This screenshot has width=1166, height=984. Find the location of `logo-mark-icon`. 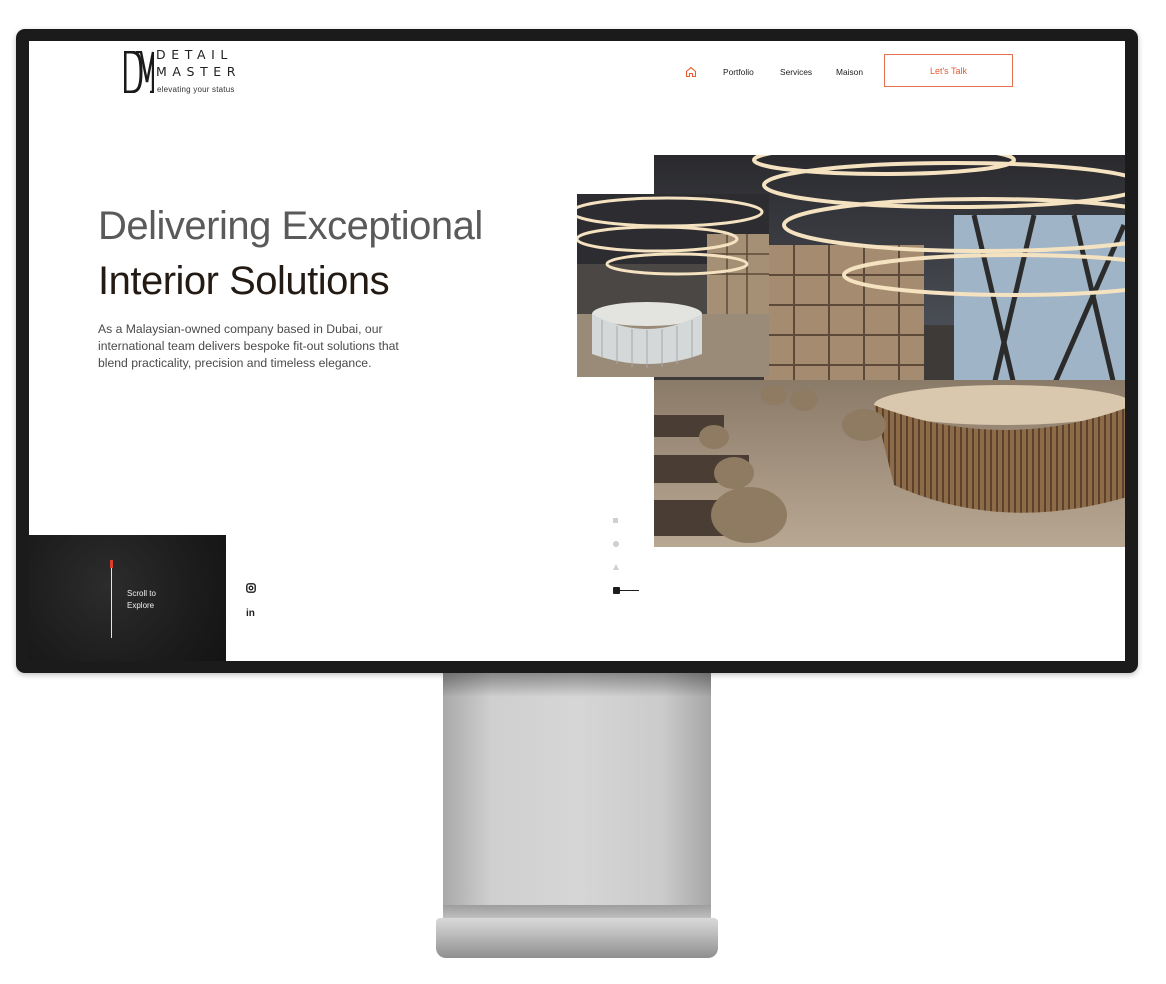

logo-mark-icon is located at coordinates (139, 72).